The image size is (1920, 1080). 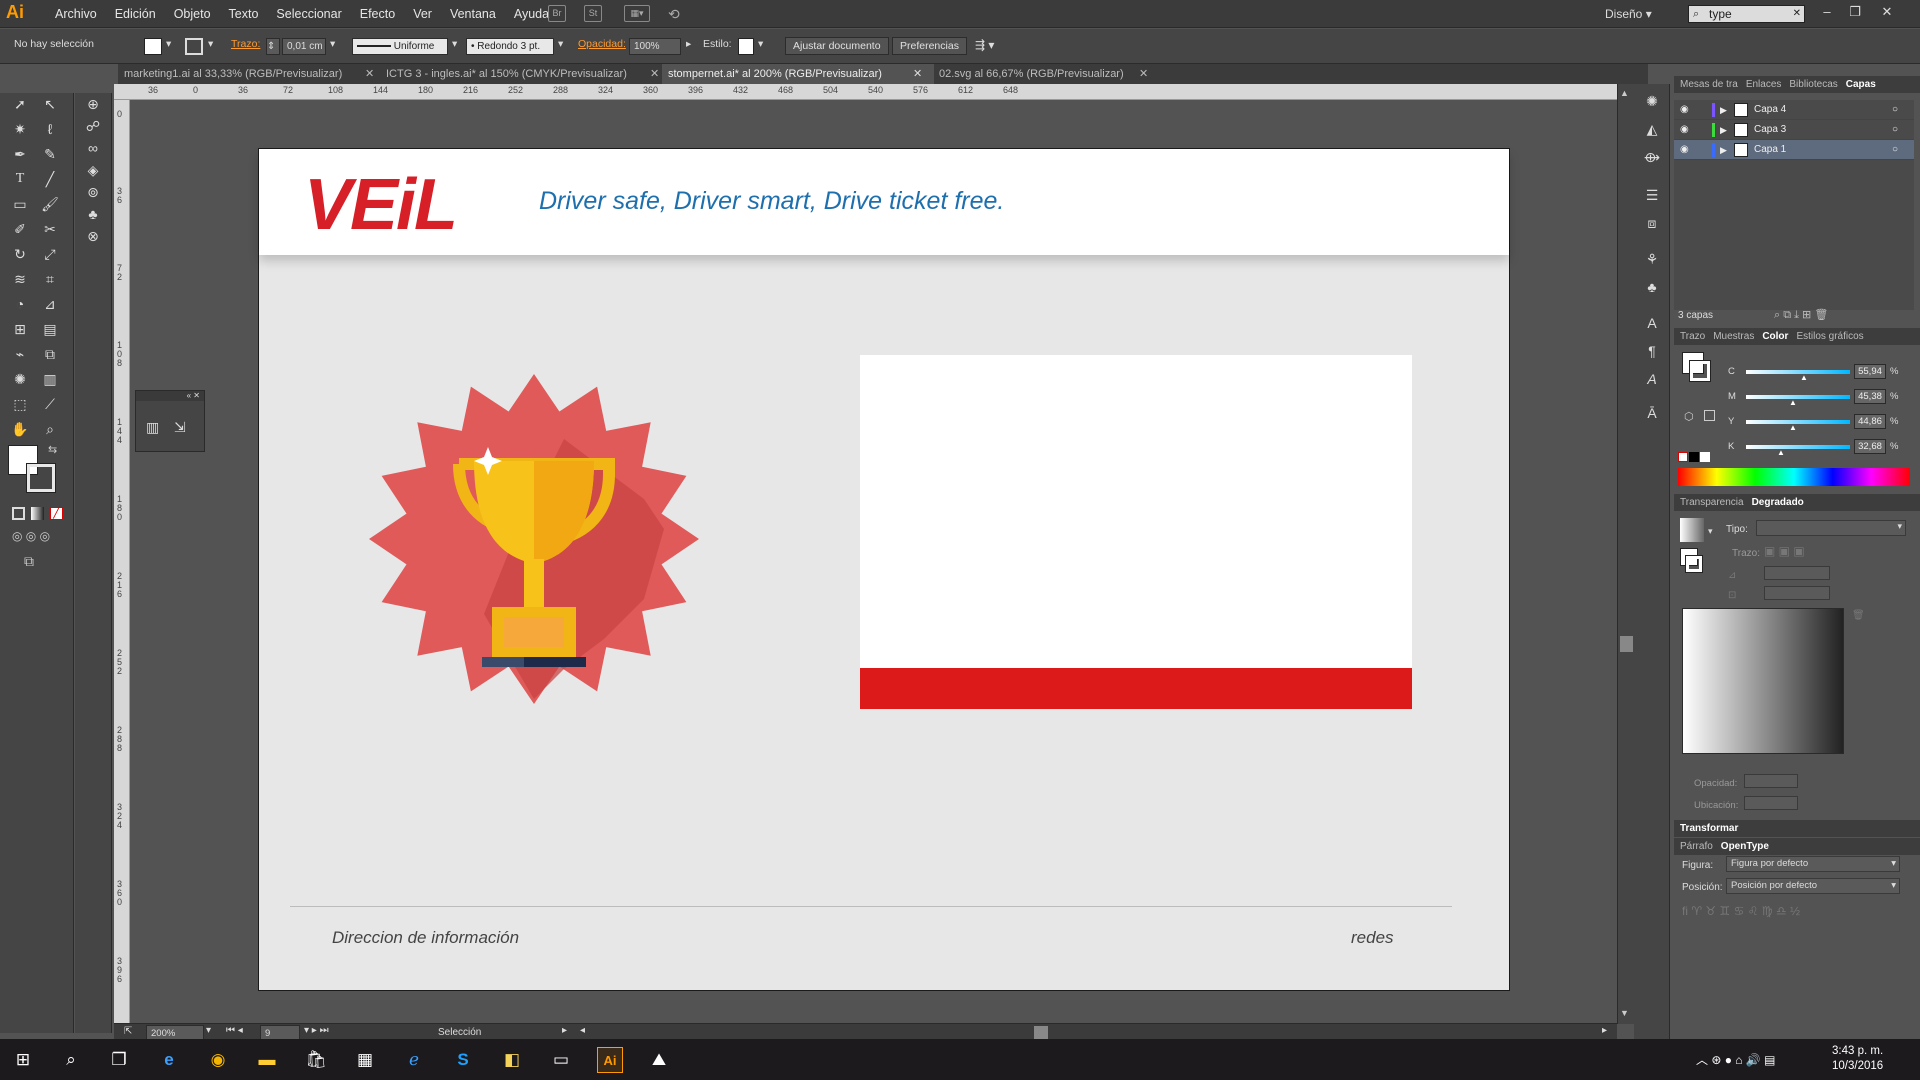 I want to click on system-tray-icons: ︿ ⊛ ● ⌂ 🔊 ▤, so click(x=1736, y=1059).